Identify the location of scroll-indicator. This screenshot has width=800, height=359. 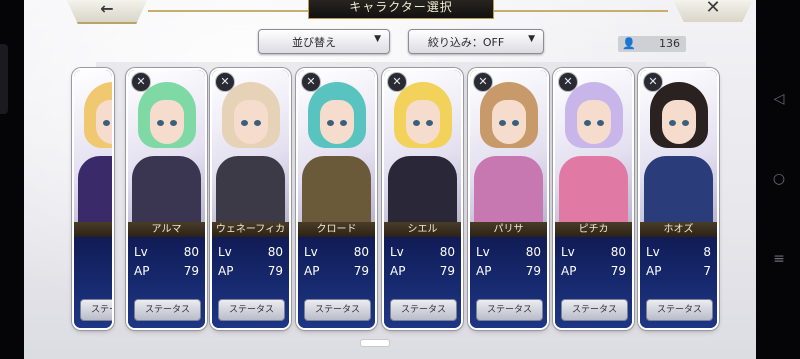
(375, 343).